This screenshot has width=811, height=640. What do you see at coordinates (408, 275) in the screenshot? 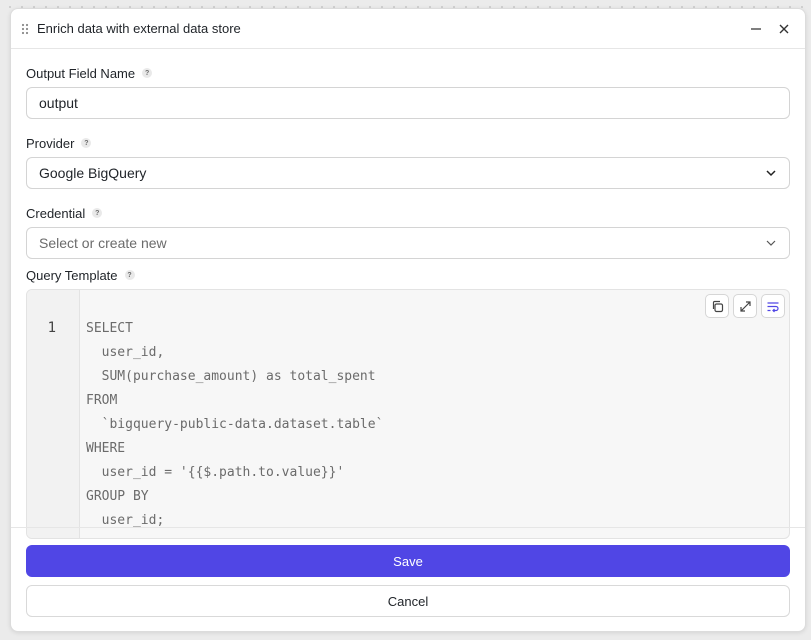
I see `query-template-label-row: Query Template ?` at bounding box center [408, 275].